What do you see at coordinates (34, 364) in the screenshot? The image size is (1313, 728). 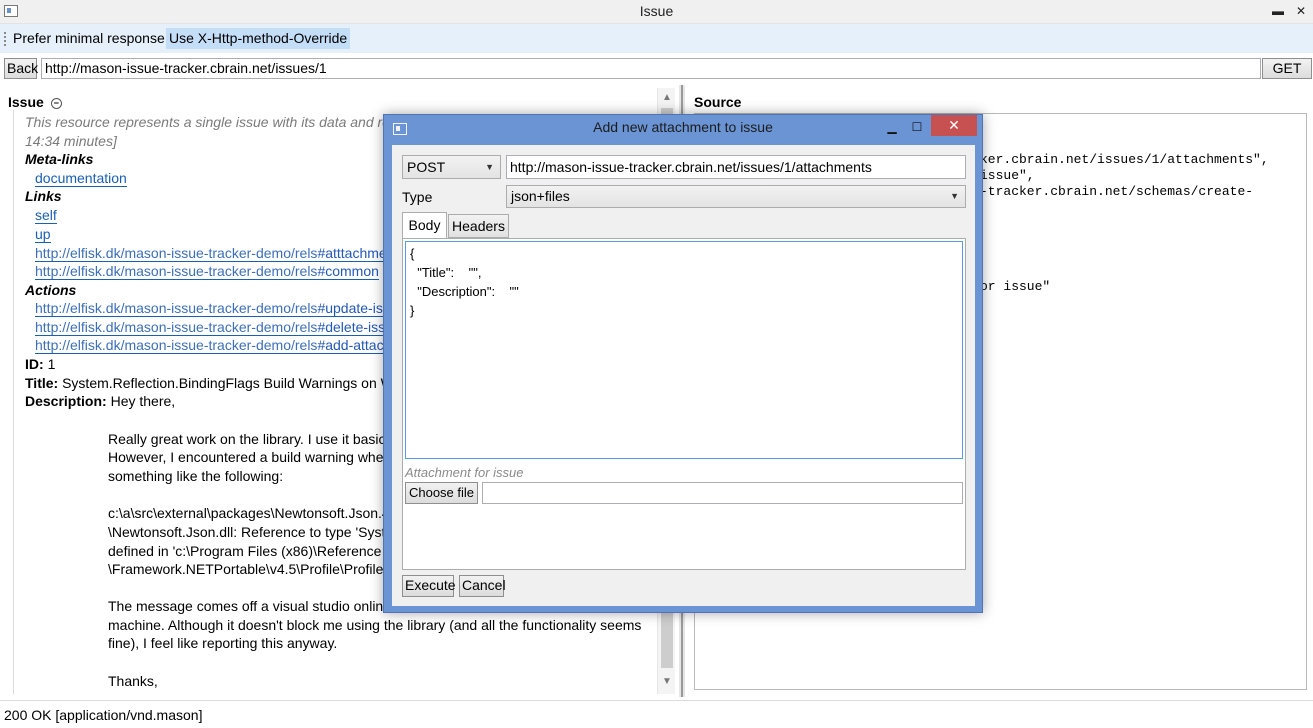 I see `id-label: ID:` at bounding box center [34, 364].